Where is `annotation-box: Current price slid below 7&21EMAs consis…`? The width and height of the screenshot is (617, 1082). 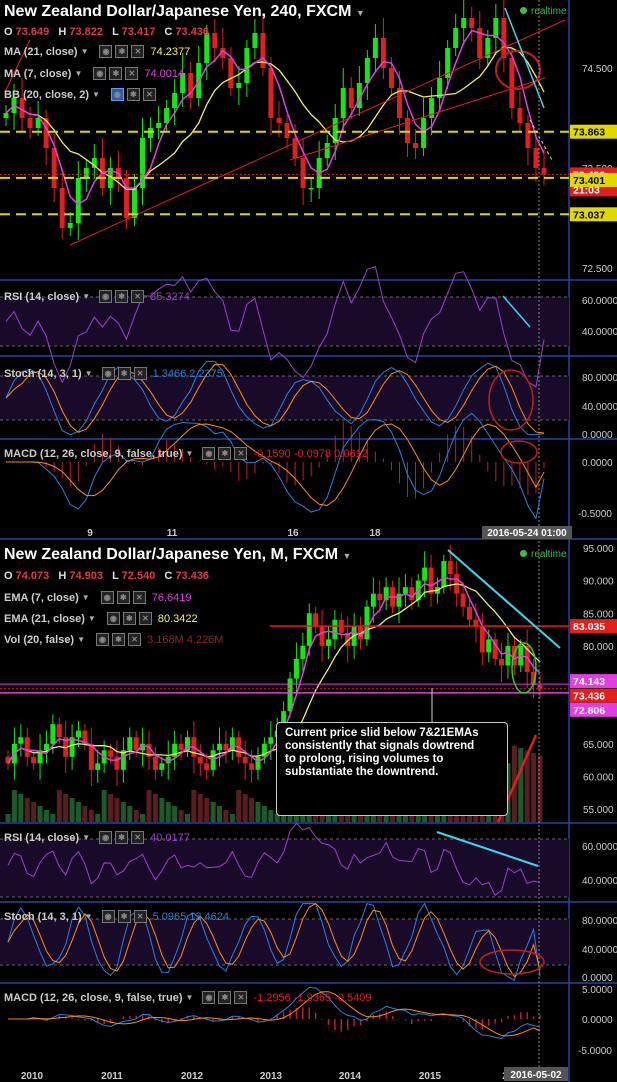 annotation-box: Current price slid below 7&21EMAs consis… is located at coordinates (392, 769).